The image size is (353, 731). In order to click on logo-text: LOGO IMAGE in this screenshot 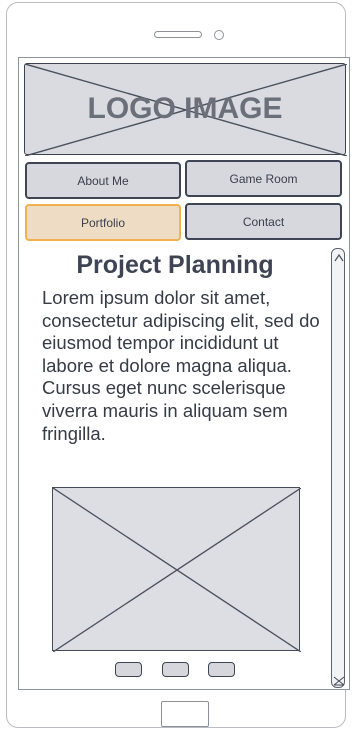, I will do `click(185, 108)`.